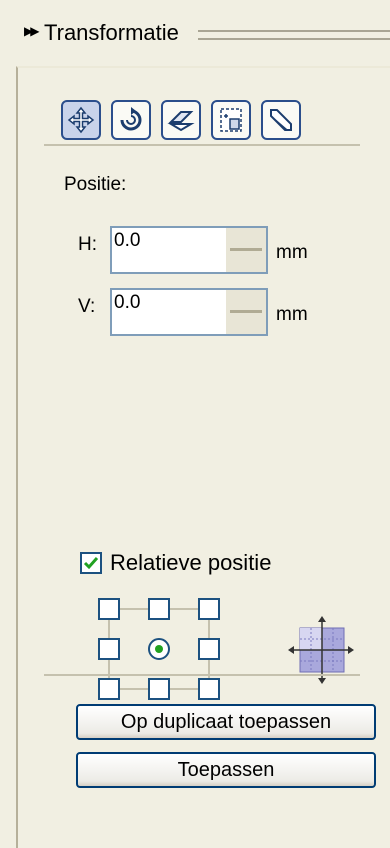 Image resolution: width=390 pixels, height=848 pixels. I want to click on double-arrow-icon: ▶▶, so click(32, 31).